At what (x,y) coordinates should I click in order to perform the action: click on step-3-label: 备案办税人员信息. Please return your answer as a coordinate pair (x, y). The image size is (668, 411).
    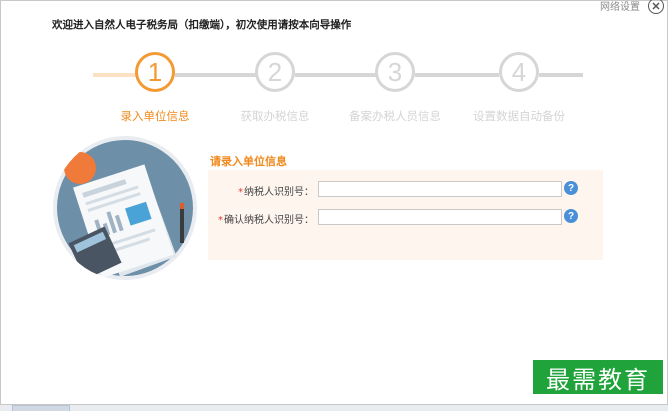
    Looking at the image, I should click on (395, 116).